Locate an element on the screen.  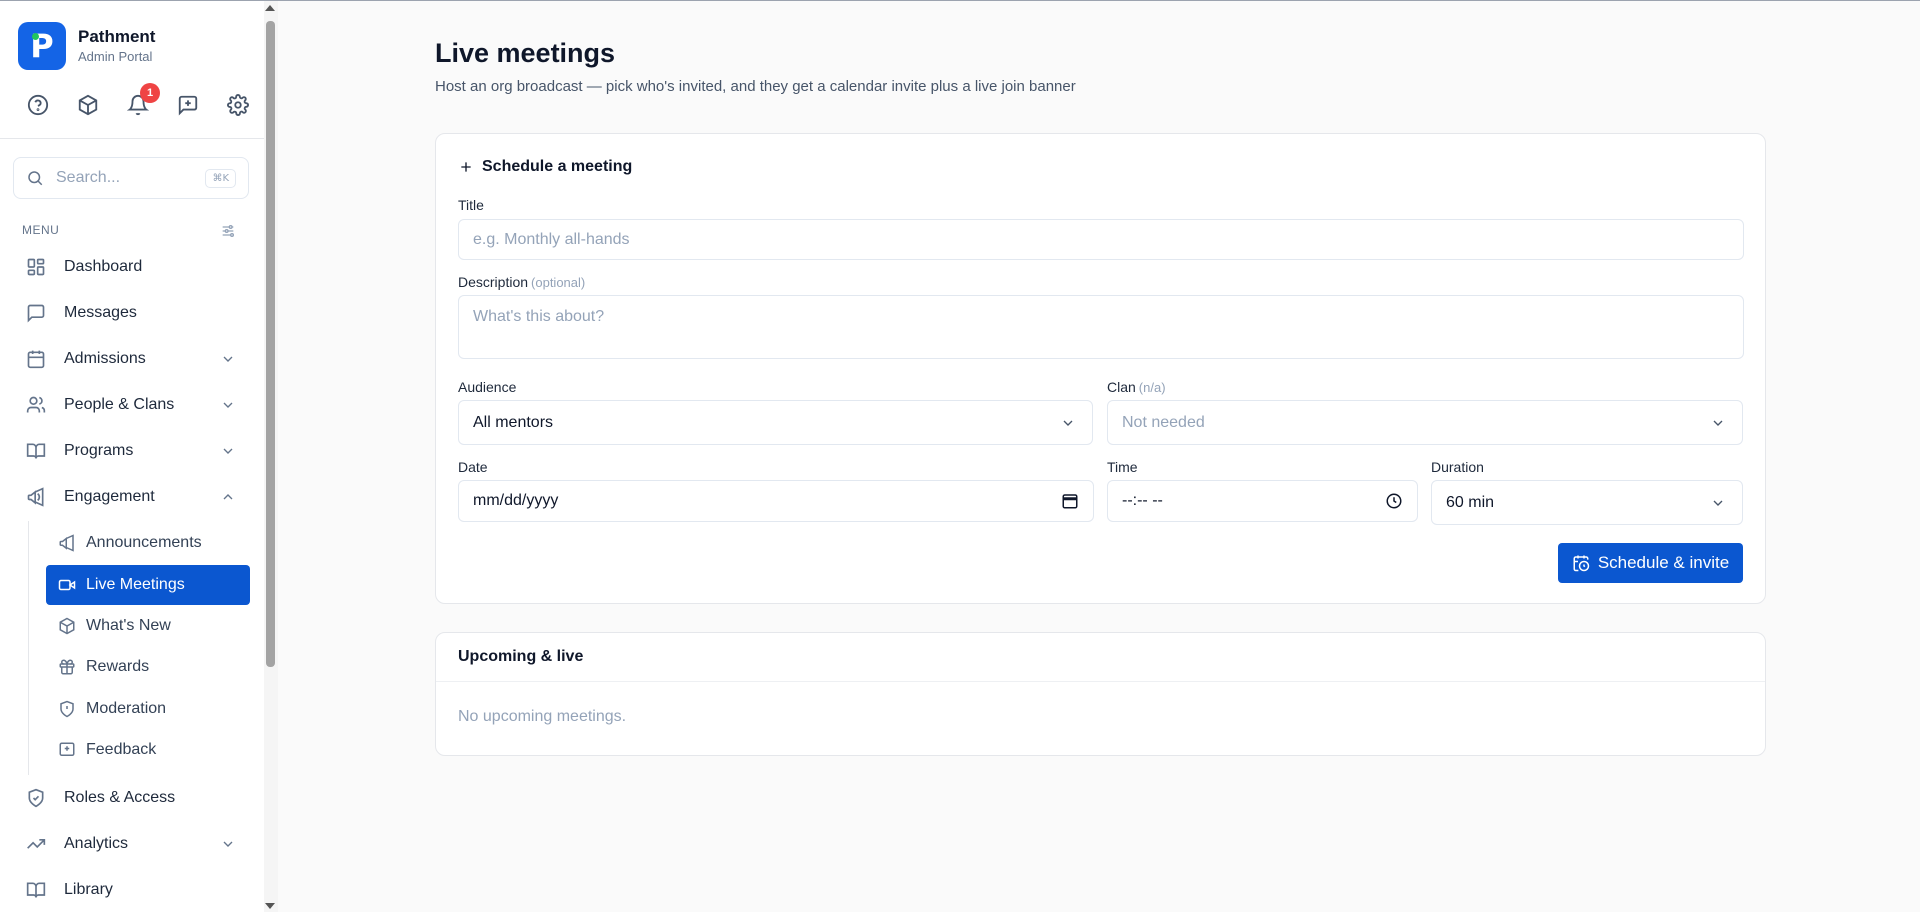
sidebar-item-roles-access: Roles & Access is located at coordinates (132, 798).